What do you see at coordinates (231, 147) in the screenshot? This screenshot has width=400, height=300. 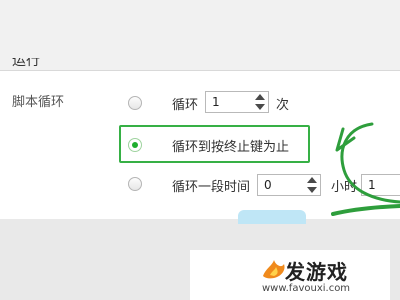 I see `loop-until-stop-label: 循环到按终止键为止` at bounding box center [231, 147].